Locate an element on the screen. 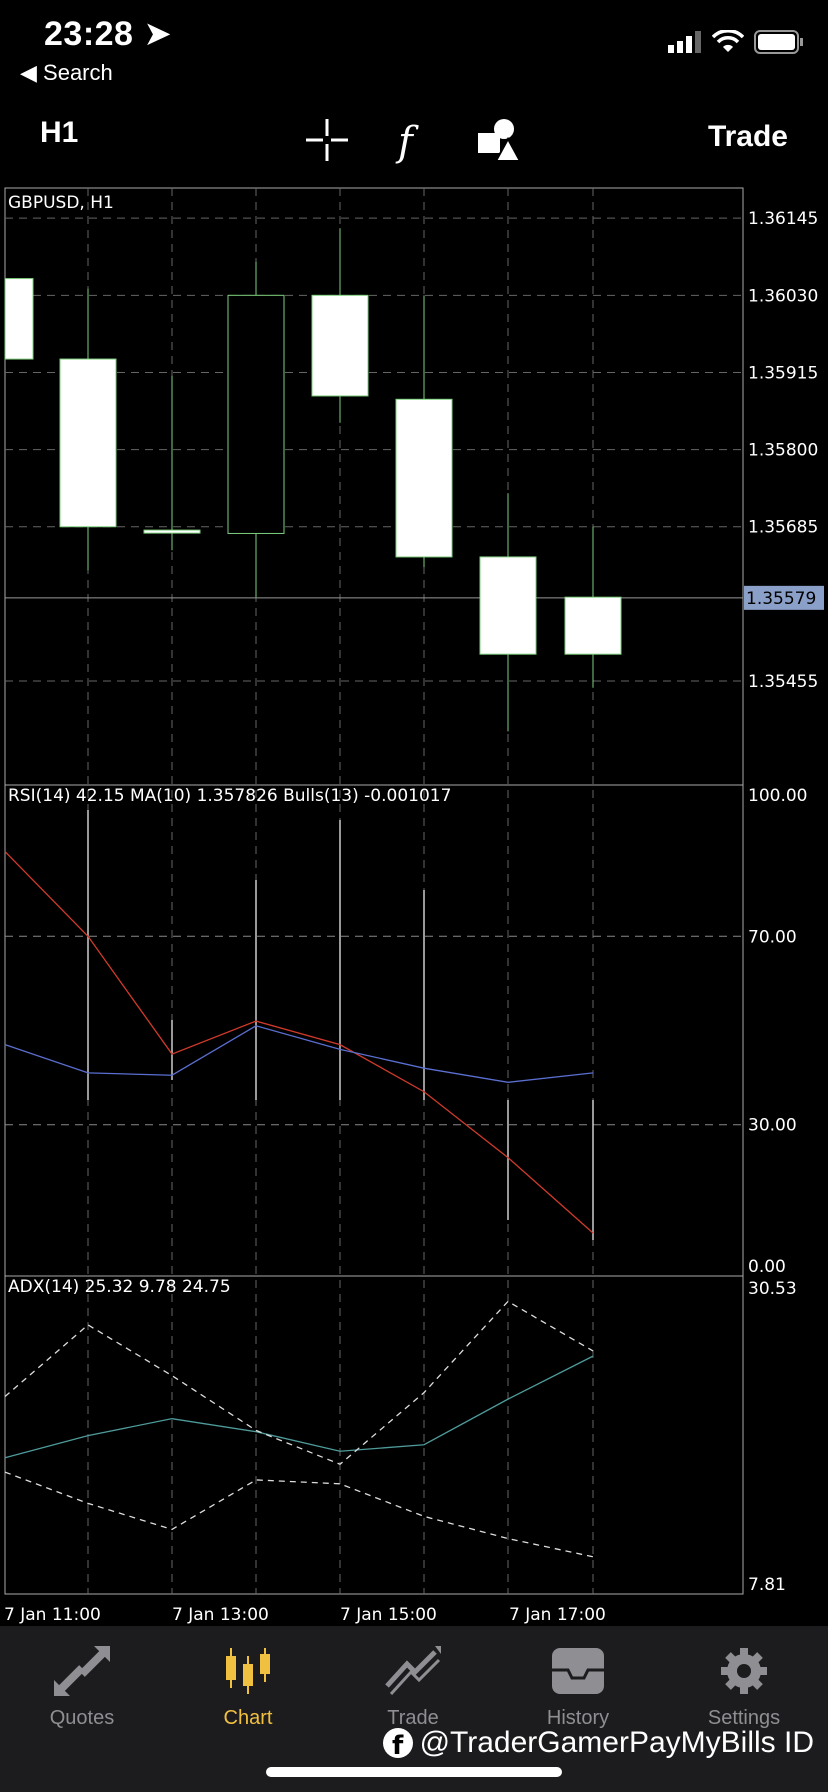  timeframe-button: H1 is located at coordinates (59, 133).